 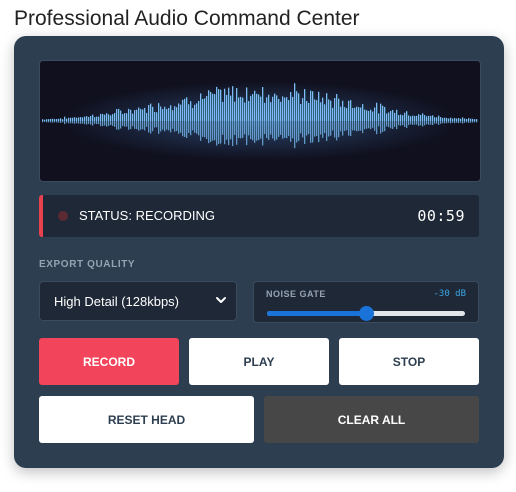 I want to click on stop-button: STOP, so click(x=409, y=361).